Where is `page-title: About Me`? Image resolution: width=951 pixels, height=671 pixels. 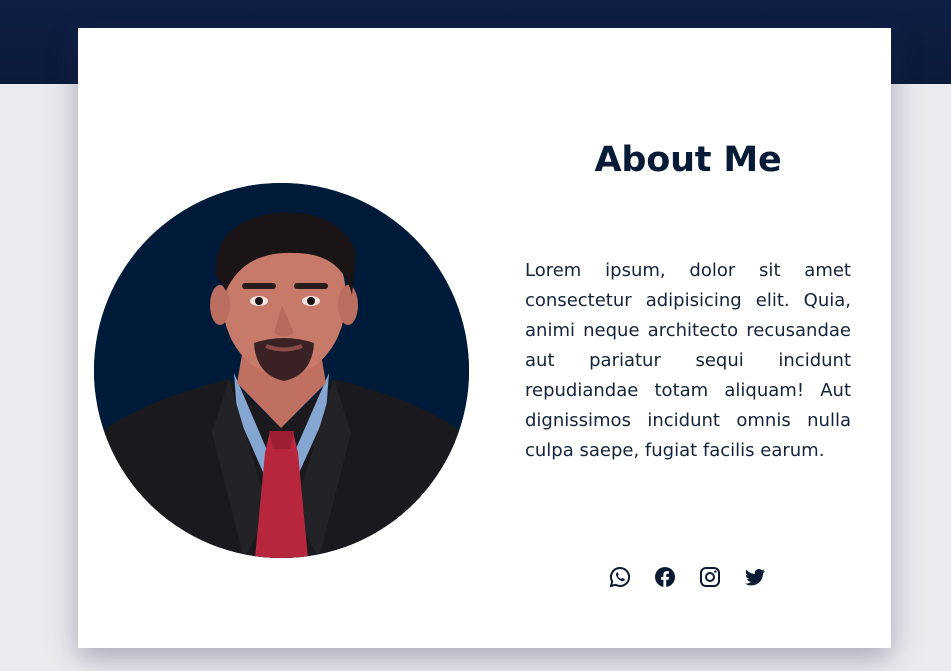 page-title: About Me is located at coordinates (688, 160).